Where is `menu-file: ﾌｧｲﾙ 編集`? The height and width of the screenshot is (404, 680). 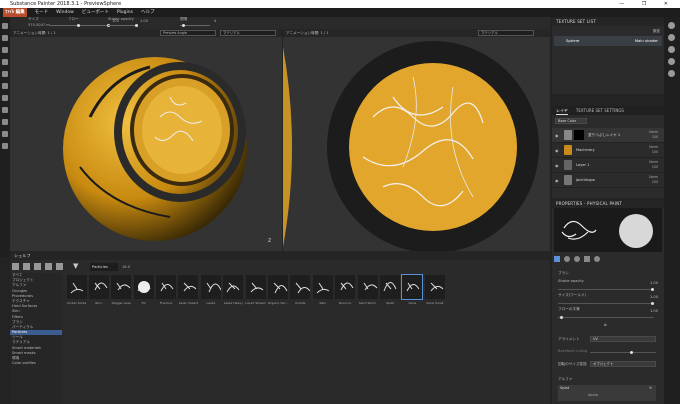
menu-file: ﾌｧｲﾙ 編集 is located at coordinates (15, 12).